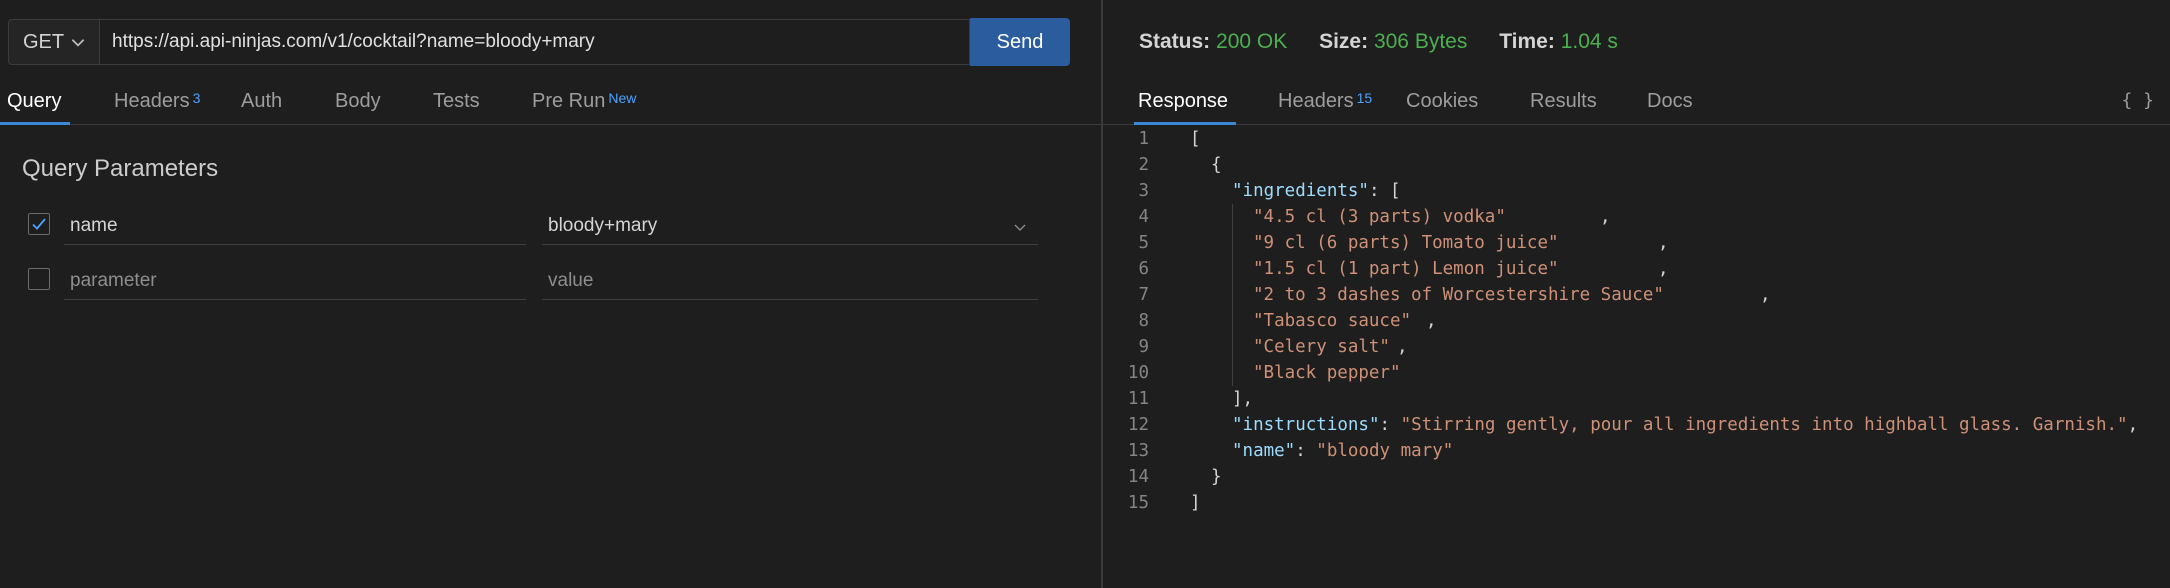 The height and width of the screenshot is (588, 2170). What do you see at coordinates (1442, 101) in the screenshot?
I see `tab-cookies: Cookies` at bounding box center [1442, 101].